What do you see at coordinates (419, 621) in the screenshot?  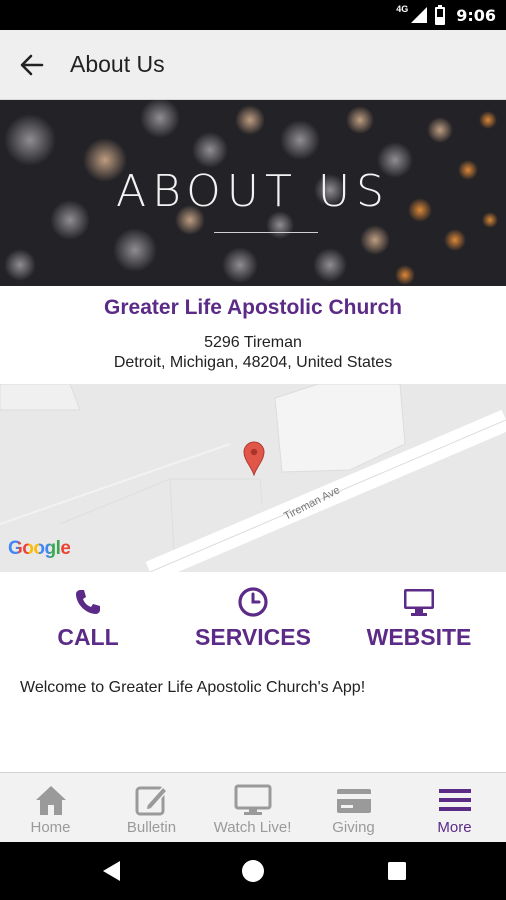 I see `website-button: WEBSITE` at bounding box center [419, 621].